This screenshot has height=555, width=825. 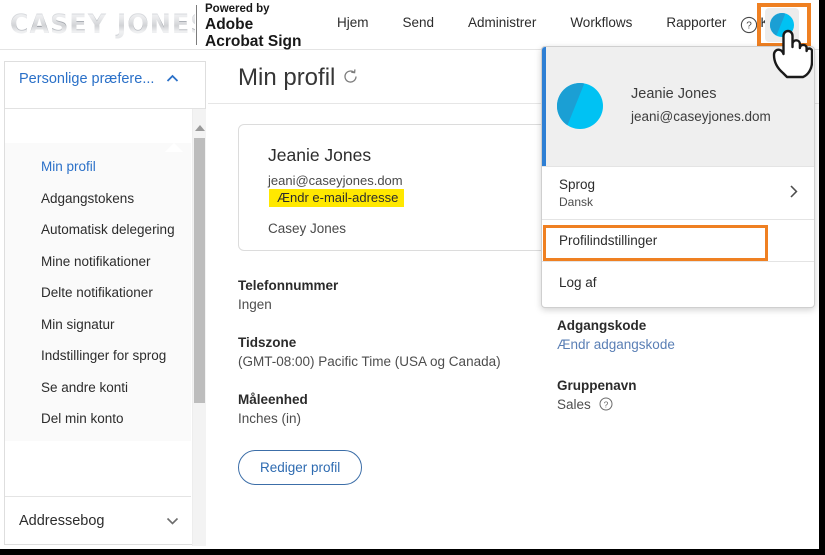 I want to click on sidebar-item-min-signatur: Min signatur, so click(x=98, y=325).